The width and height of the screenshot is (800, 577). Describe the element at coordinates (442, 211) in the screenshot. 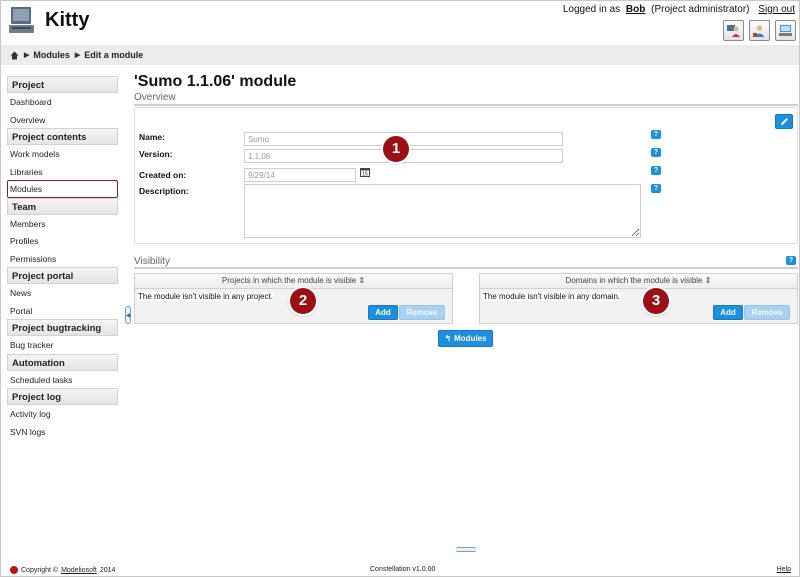

I see `description-field` at that location.